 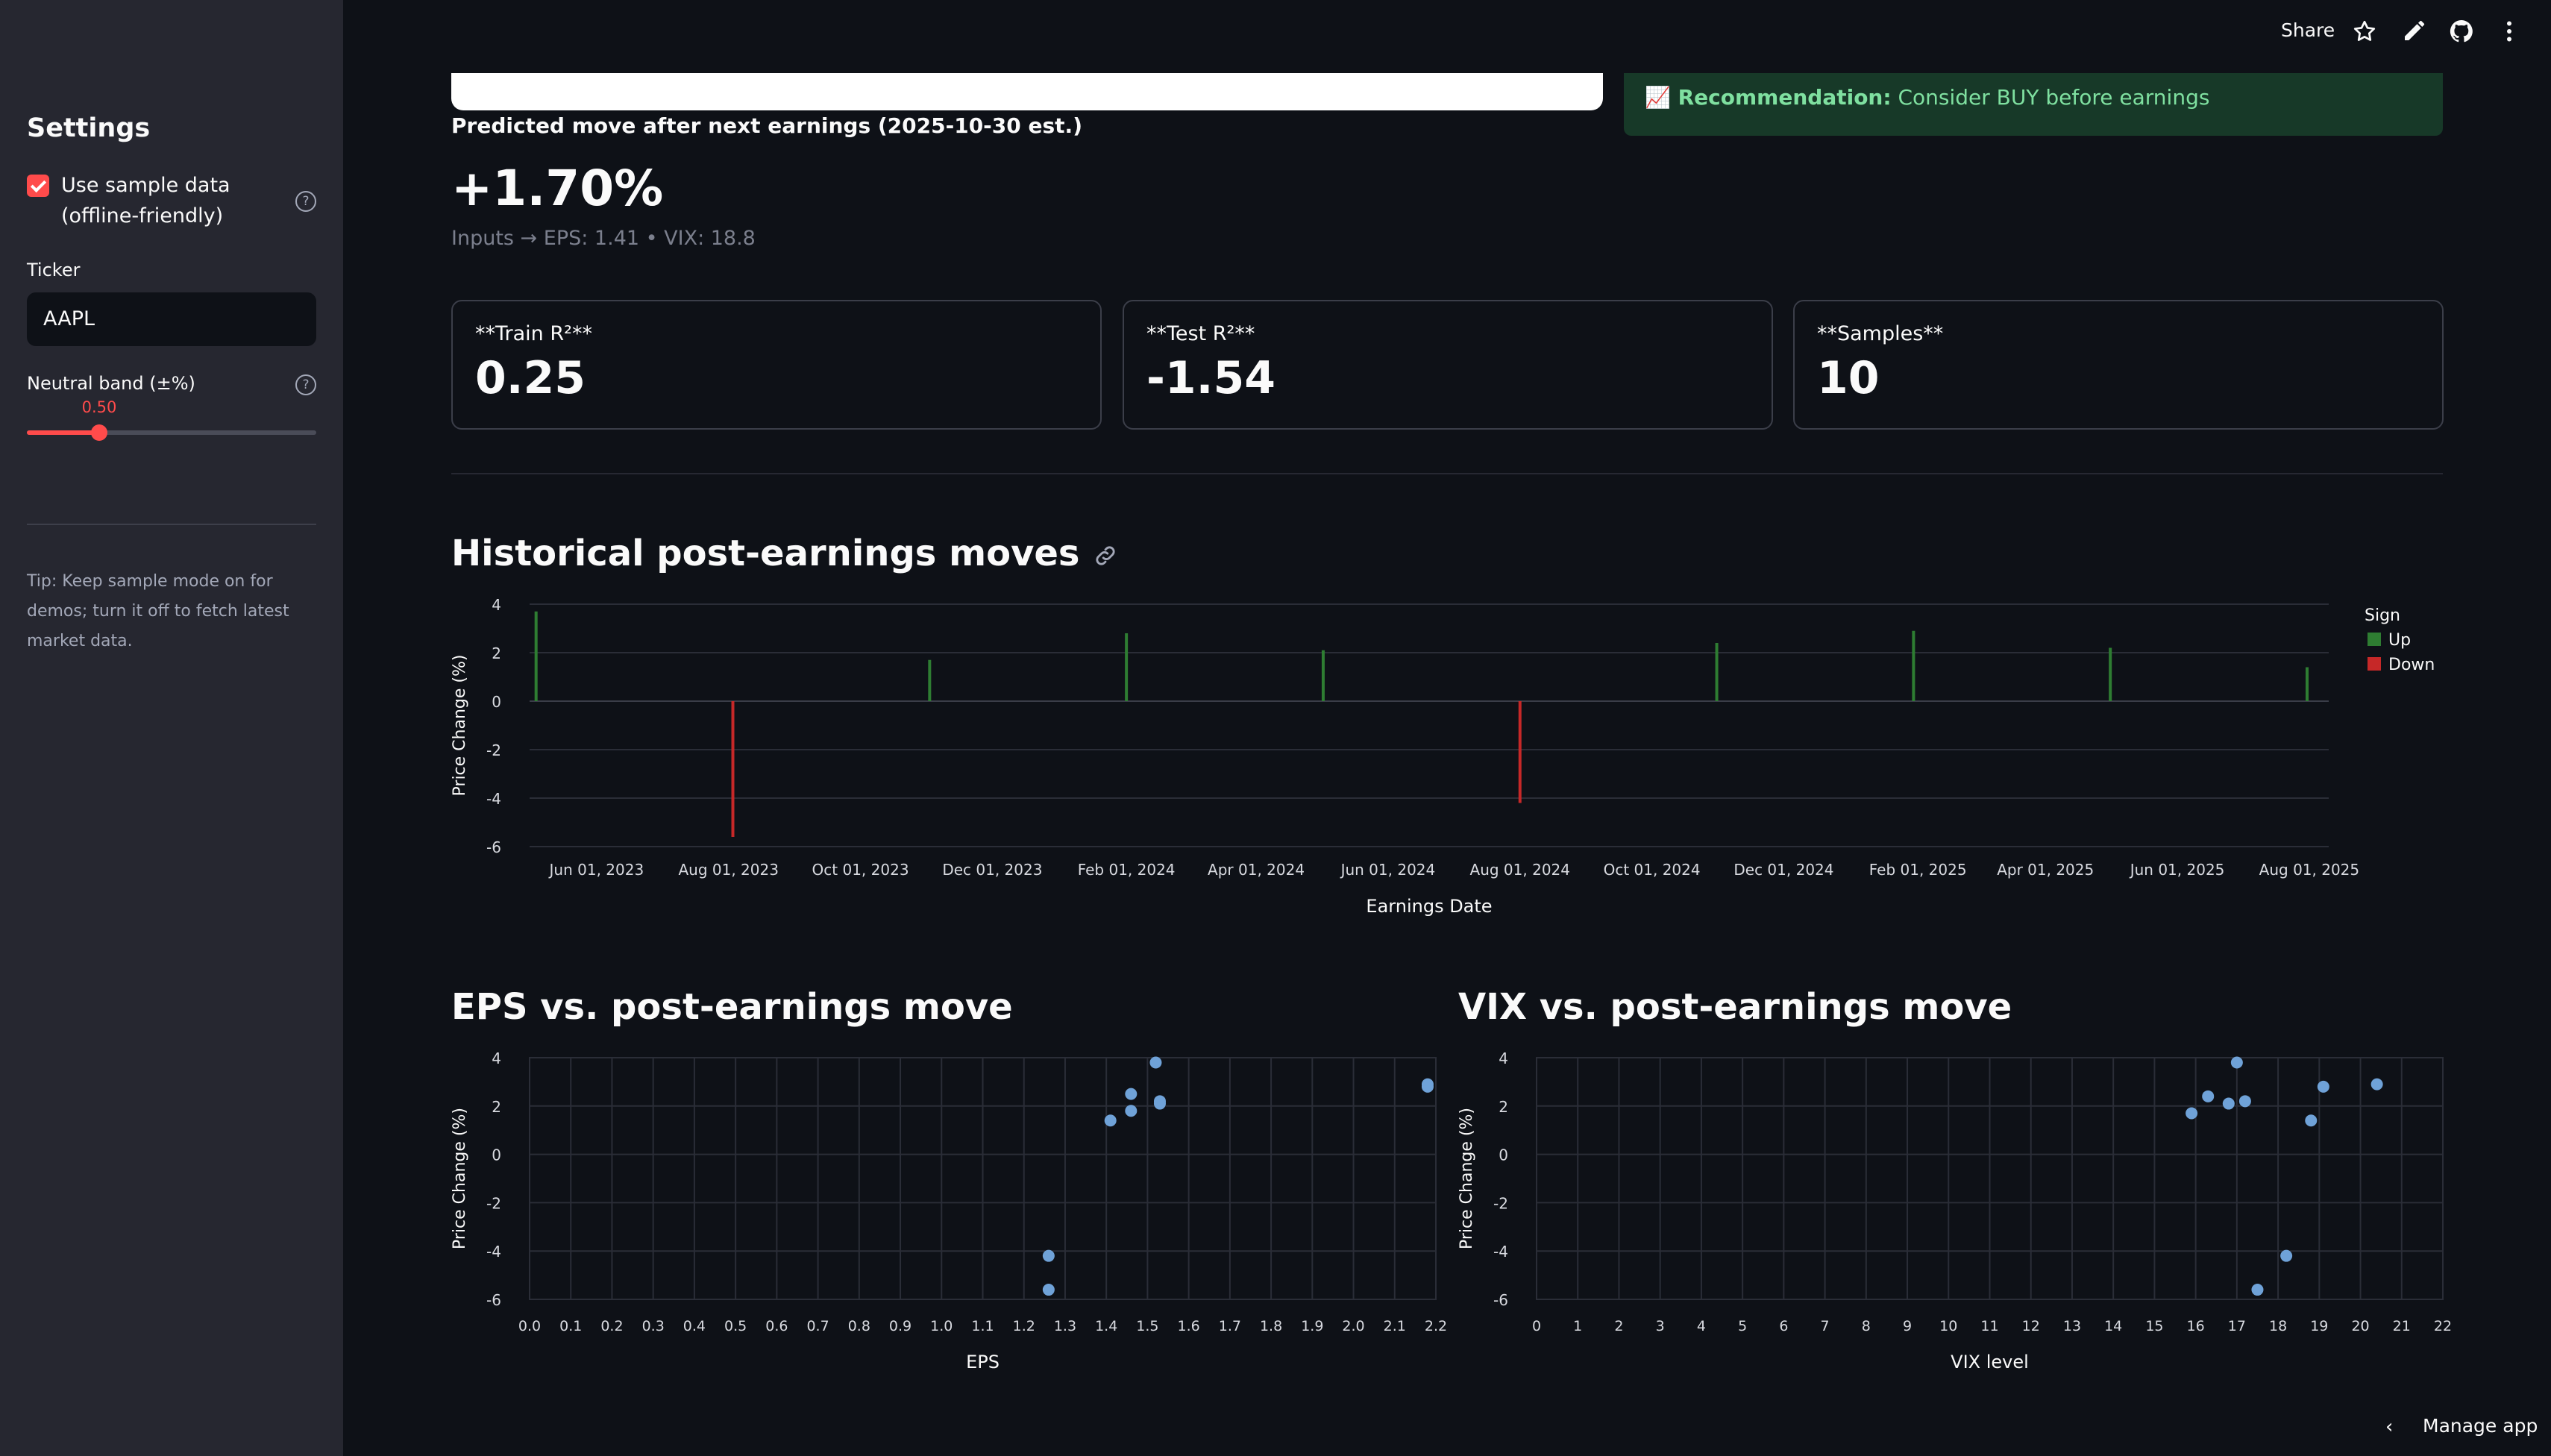 I want to click on x-tick-label: 2.1, so click(x=1395, y=1326).